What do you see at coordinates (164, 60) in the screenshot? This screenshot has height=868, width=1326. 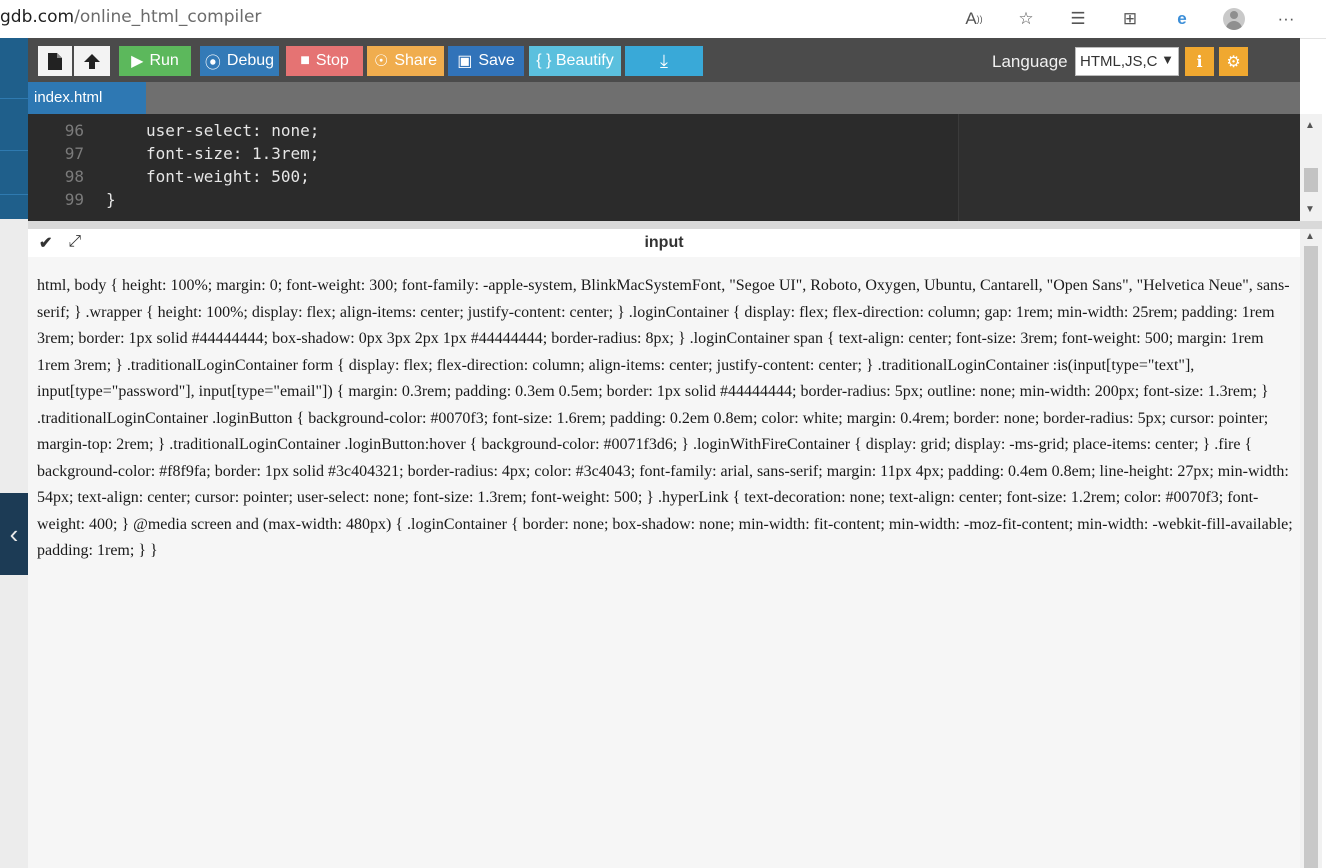 I see `run-label: Run` at bounding box center [164, 60].